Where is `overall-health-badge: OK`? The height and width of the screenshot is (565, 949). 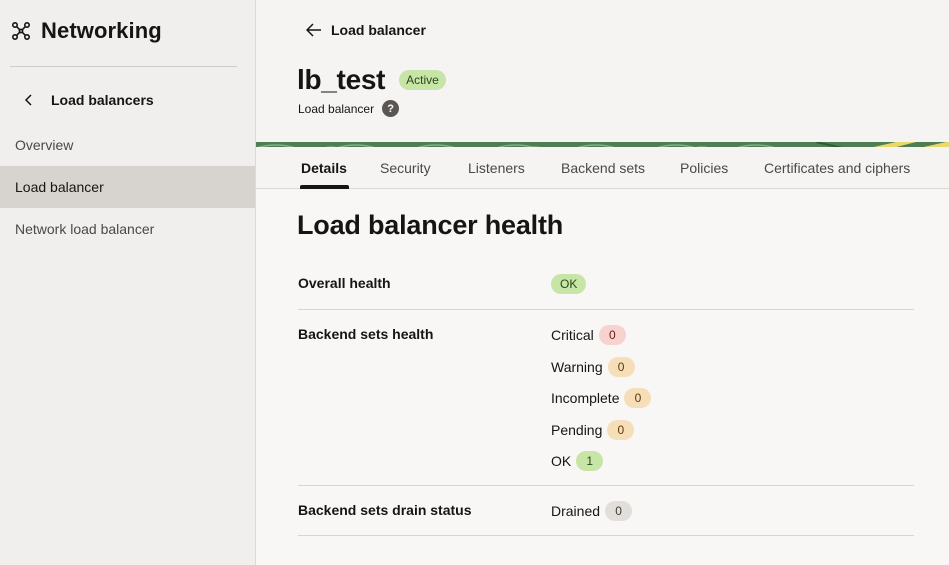 overall-health-badge: OK is located at coordinates (569, 284).